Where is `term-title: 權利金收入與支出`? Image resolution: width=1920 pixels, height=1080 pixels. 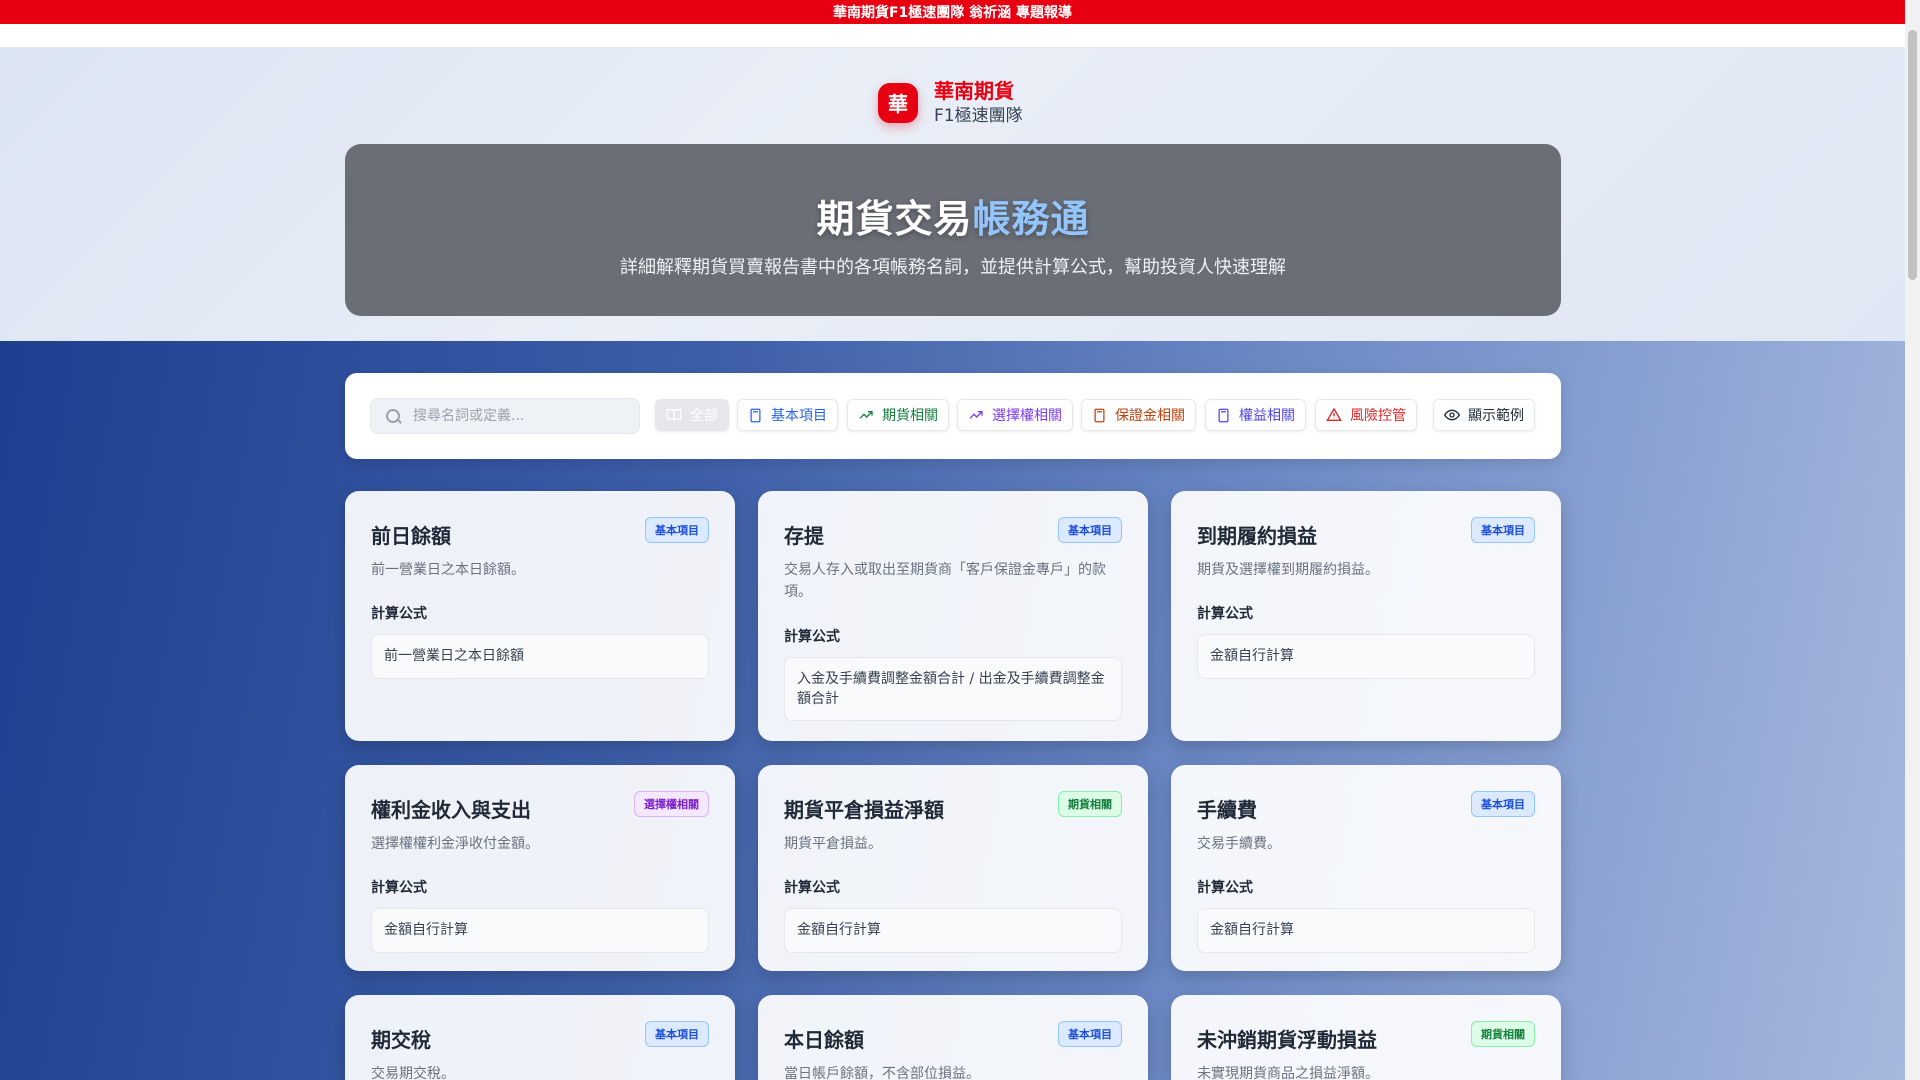 term-title: 權利金收入與支出 is located at coordinates (451, 810).